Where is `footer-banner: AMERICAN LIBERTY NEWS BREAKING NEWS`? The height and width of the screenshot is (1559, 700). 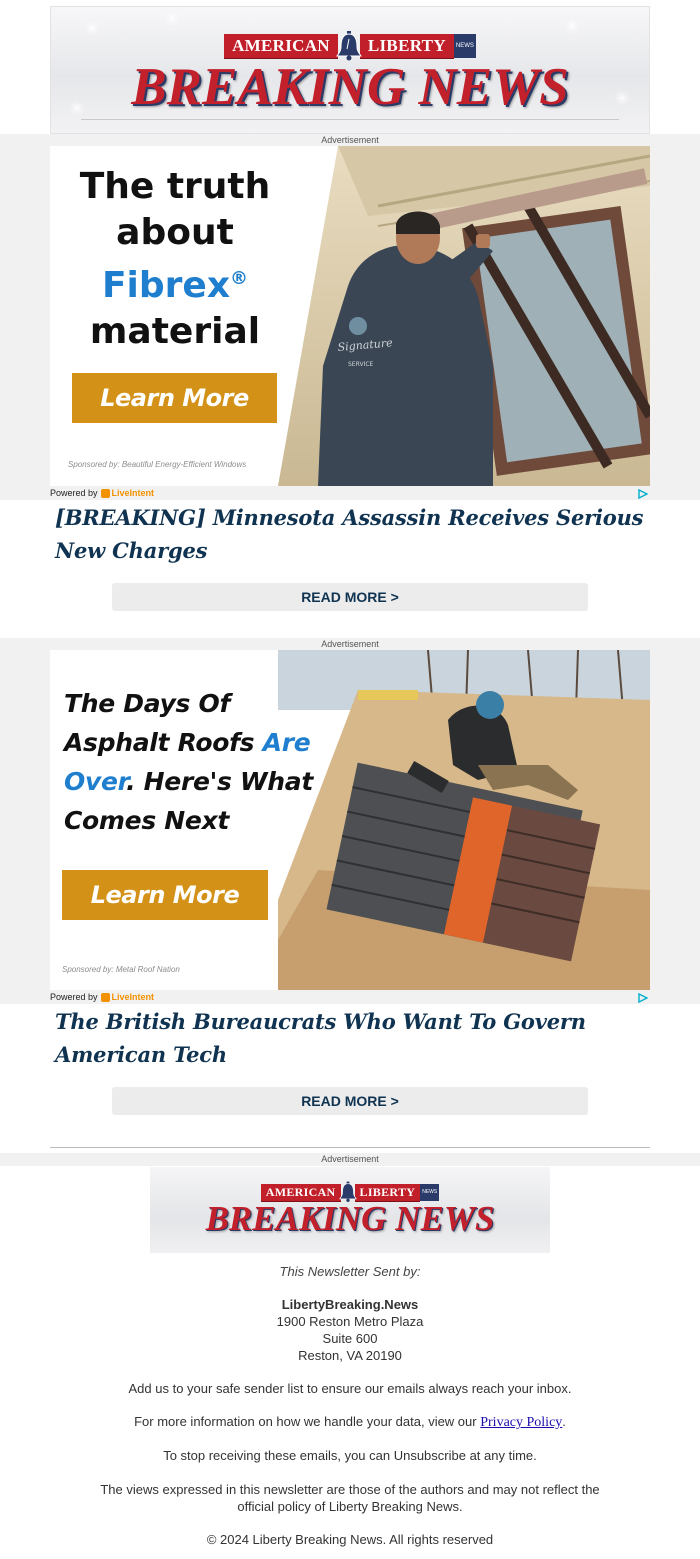 footer-banner: AMERICAN LIBERTY NEWS BREAKING NEWS is located at coordinates (350, 1210).